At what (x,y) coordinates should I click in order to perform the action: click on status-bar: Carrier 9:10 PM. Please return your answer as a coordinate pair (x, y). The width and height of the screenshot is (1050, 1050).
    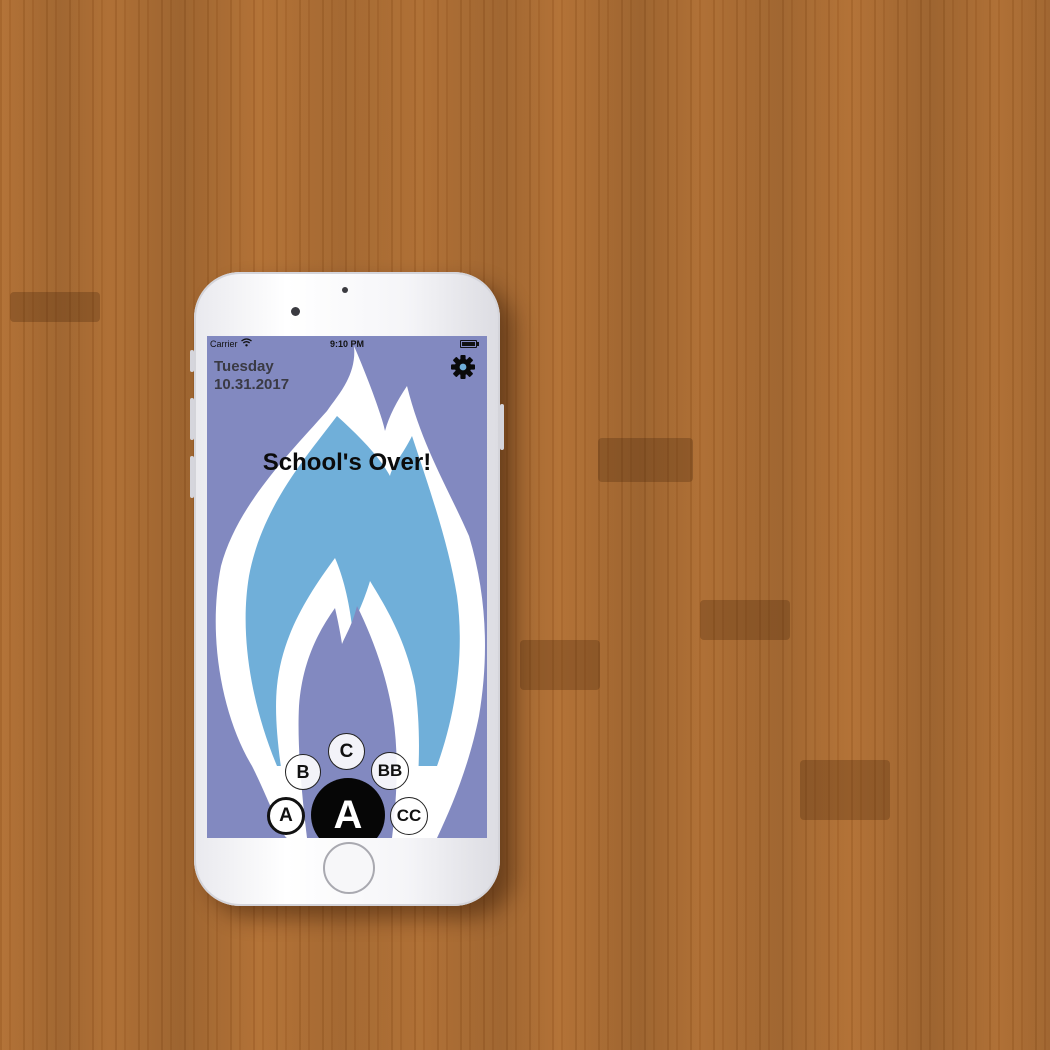
    Looking at the image, I should click on (347, 344).